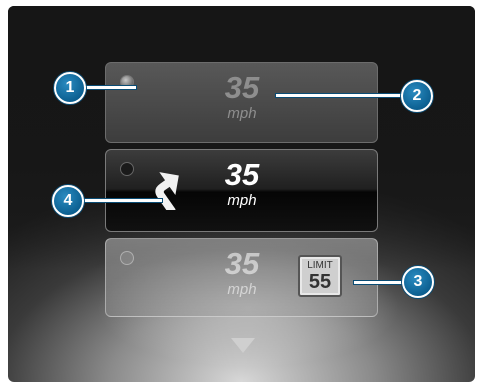 This screenshot has width=483, height=388. Describe the element at coordinates (167, 191) in the screenshot. I see `turn-right-arrow-icon` at that location.